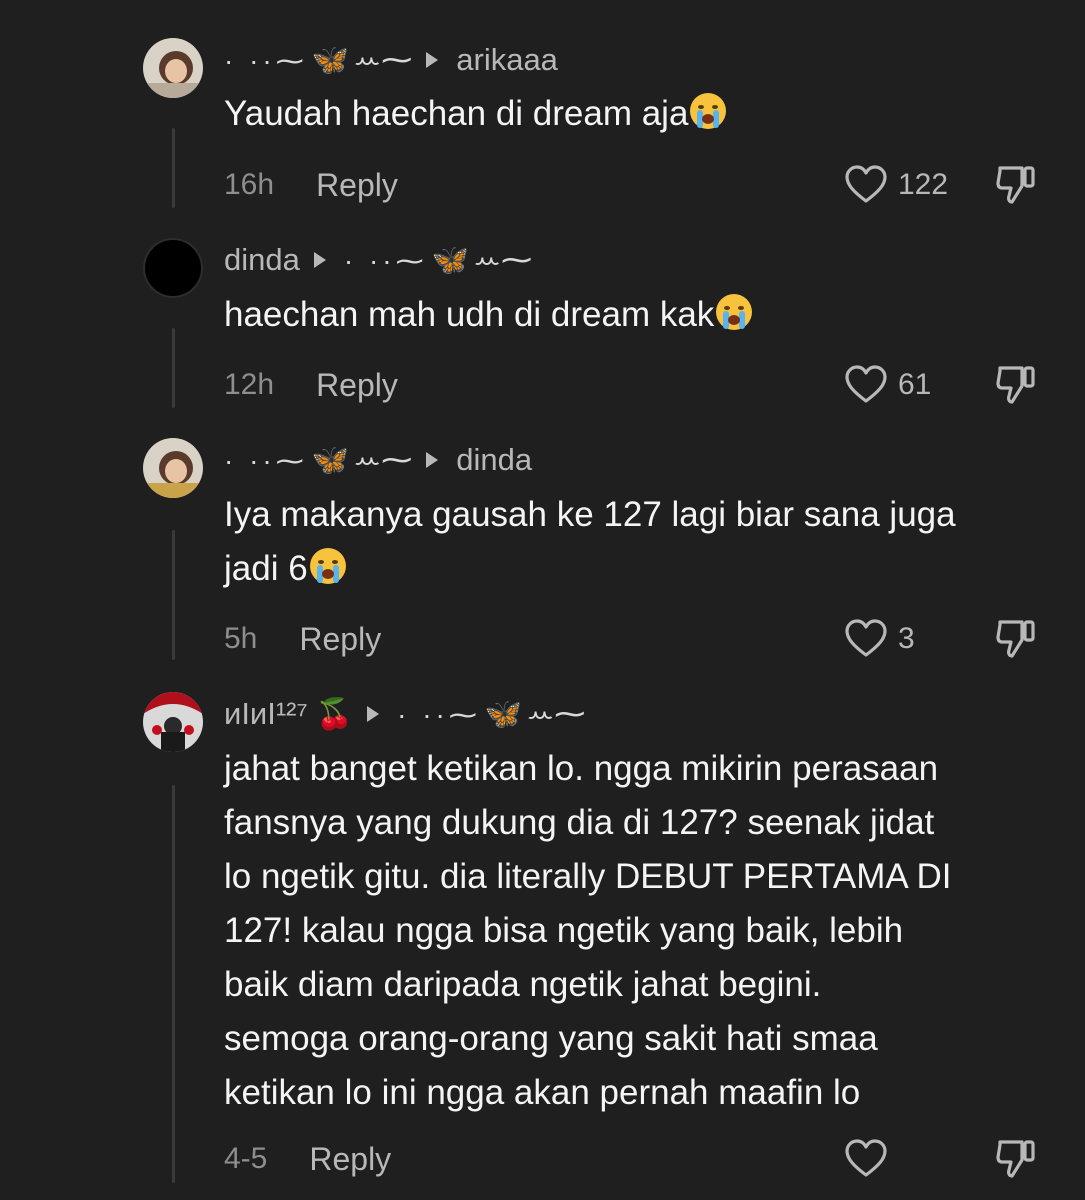 Image resolution: width=1085 pixels, height=1200 pixels. I want to click on comment-header: ᴎIᴎI¹²⁷ 🍒 · ··⁓ 🦋 ꕀ⁓, so click(404, 714).